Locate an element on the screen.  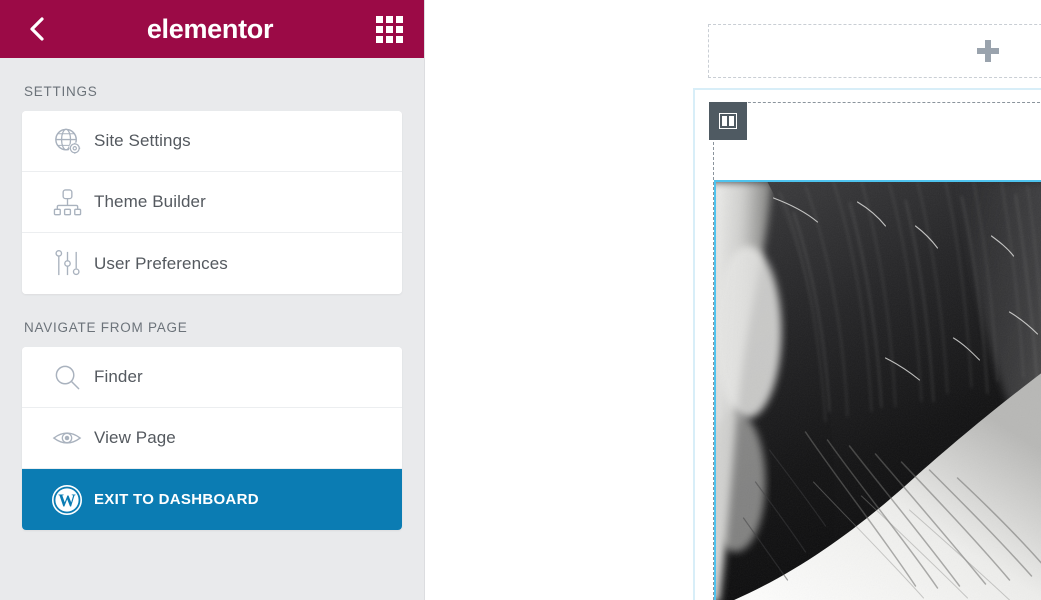
chevron-left-icon is located at coordinates (37, 29).